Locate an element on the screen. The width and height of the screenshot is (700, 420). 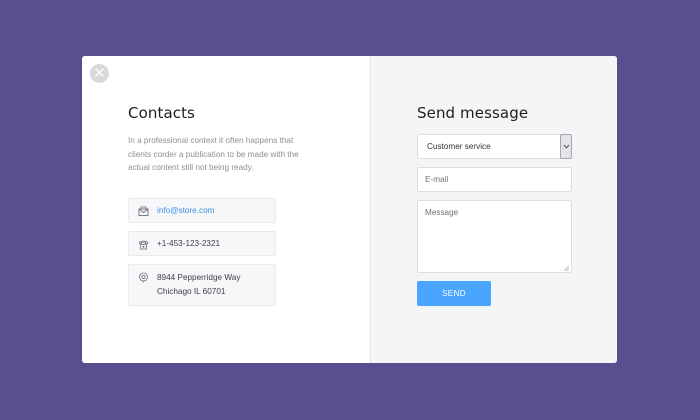
email-field: E-mail is located at coordinates (494, 179).